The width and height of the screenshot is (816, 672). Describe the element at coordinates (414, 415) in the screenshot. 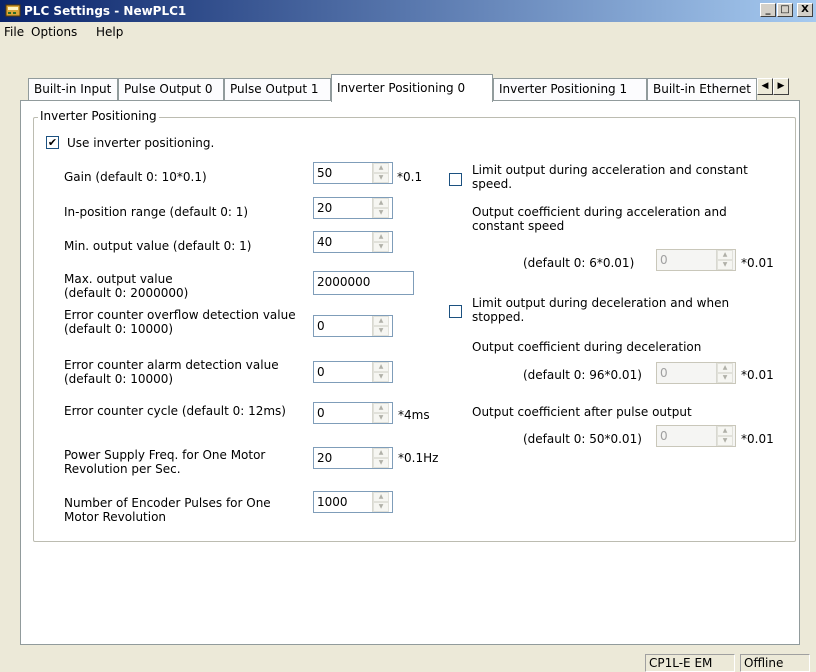

I see `error-cycle-unit: *4ms` at that location.